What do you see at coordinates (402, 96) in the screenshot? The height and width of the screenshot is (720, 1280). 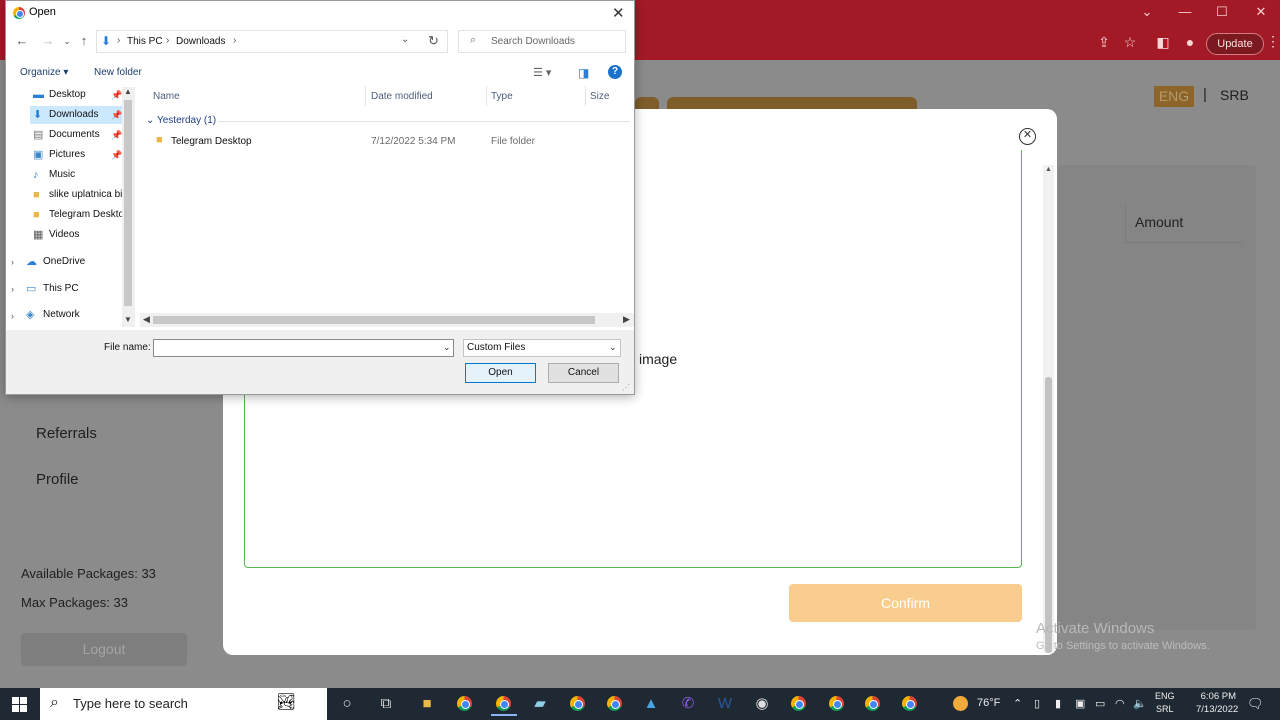 I see `column-header-date: Date modified` at bounding box center [402, 96].